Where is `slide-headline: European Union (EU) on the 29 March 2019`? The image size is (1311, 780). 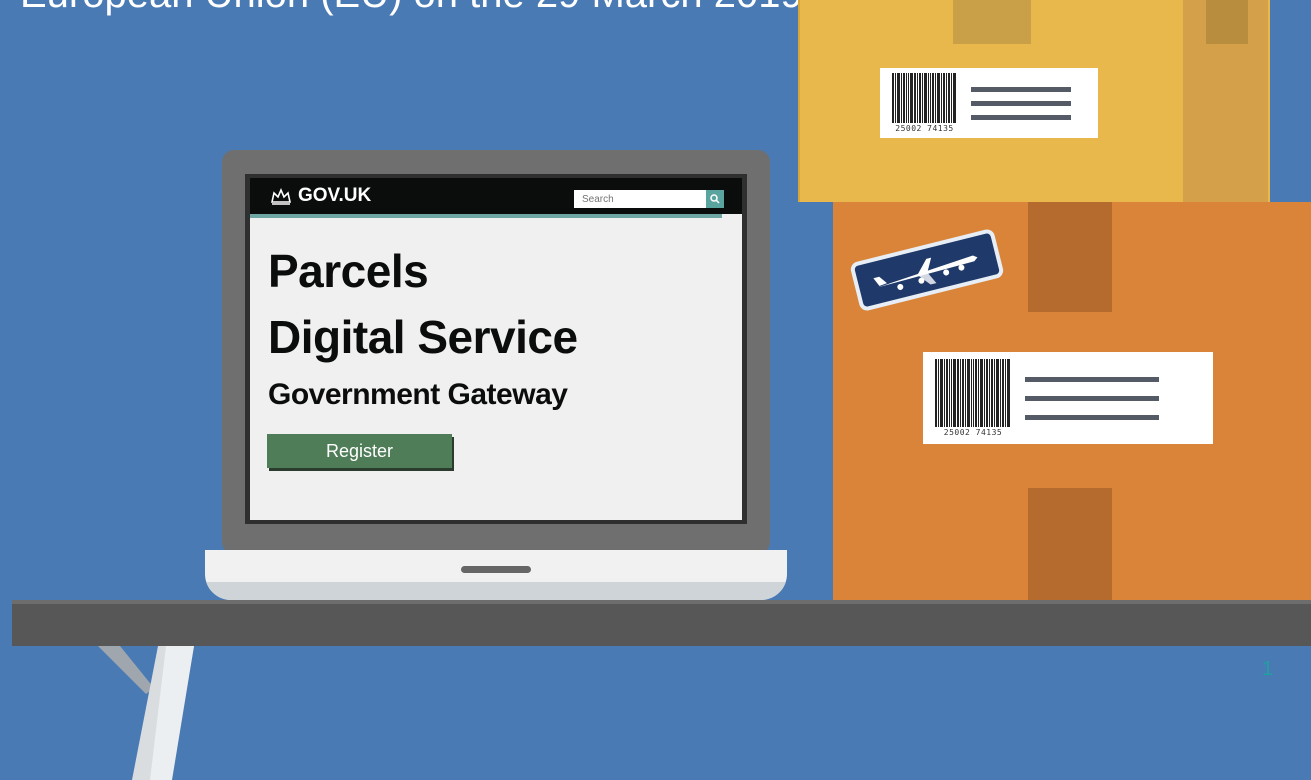
slide-headline: European Union (EU) on the 29 March 2019 is located at coordinates (411, 8).